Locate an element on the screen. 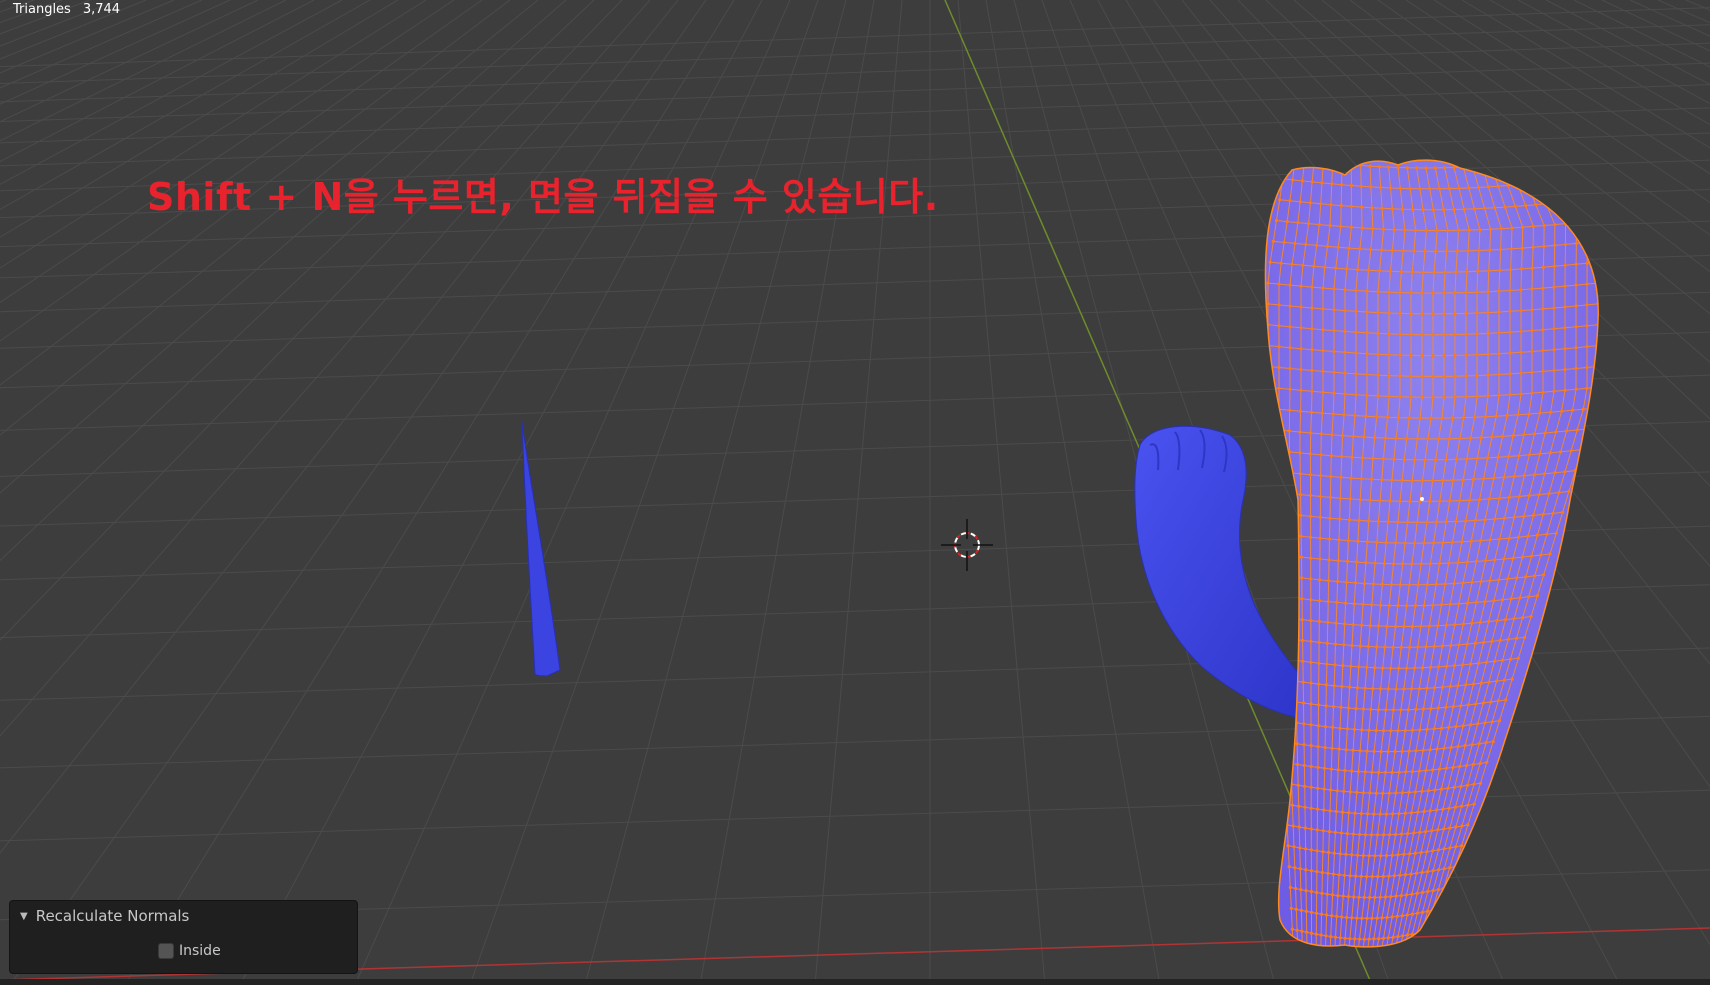 This screenshot has width=1710, height=985. inside-option: Inside is located at coordinates (189, 951).